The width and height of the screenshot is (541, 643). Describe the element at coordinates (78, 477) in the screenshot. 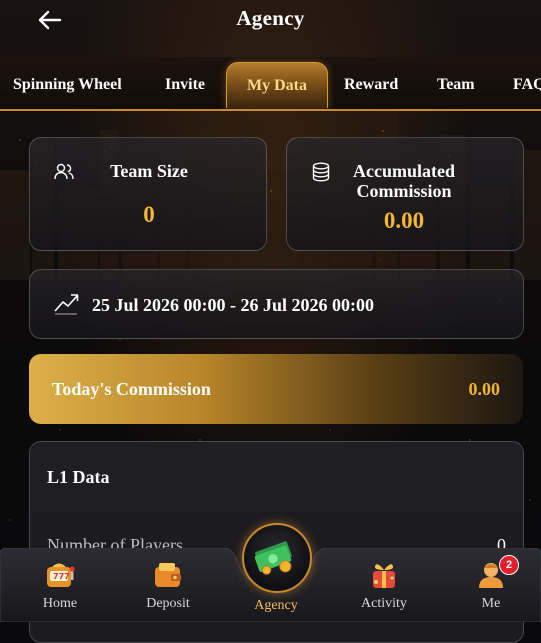

I see `l1-data-title: L1 Data` at that location.